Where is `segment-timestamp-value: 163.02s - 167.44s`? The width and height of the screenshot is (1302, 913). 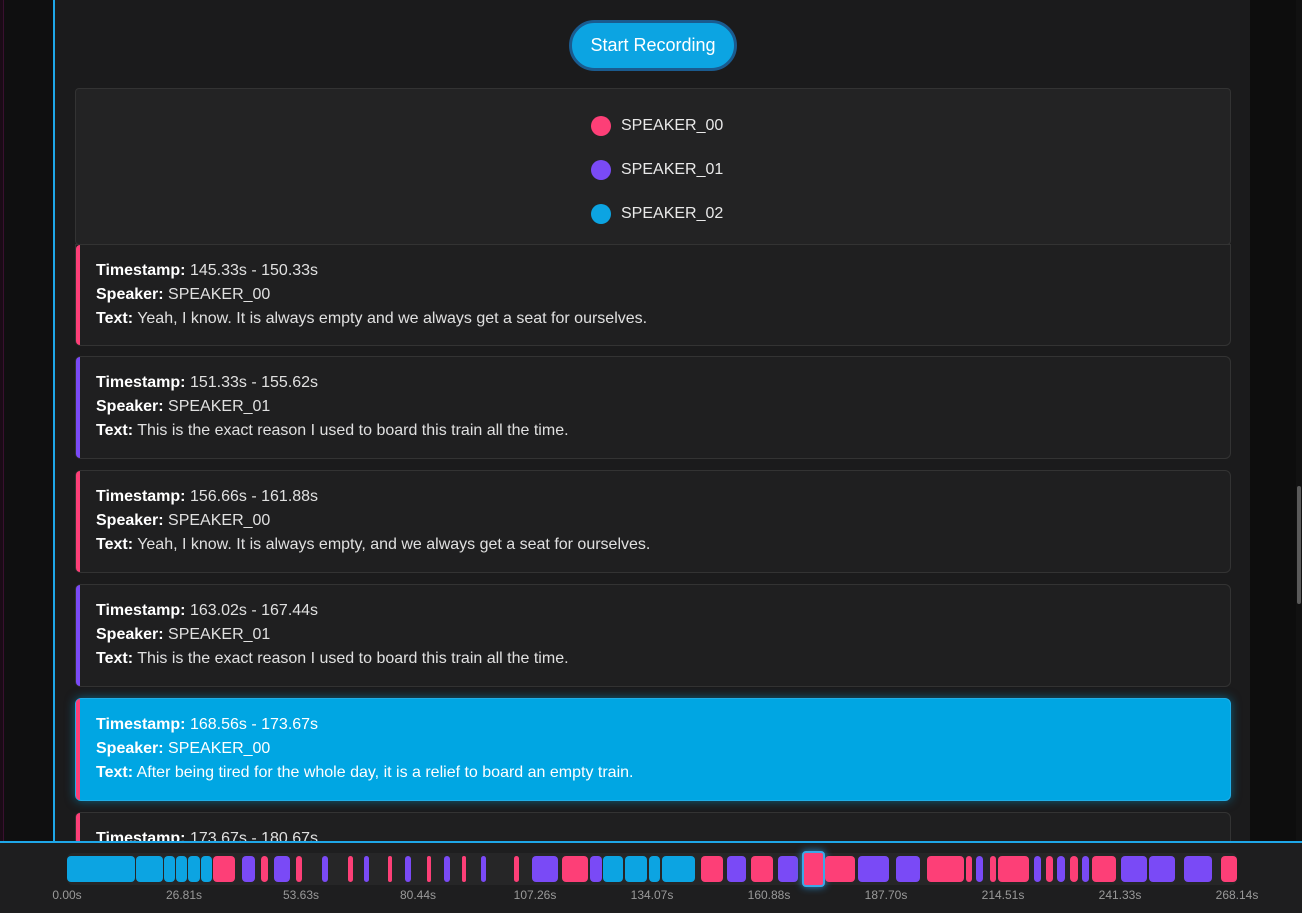
segment-timestamp-value: 163.02s - 167.44s is located at coordinates (252, 610).